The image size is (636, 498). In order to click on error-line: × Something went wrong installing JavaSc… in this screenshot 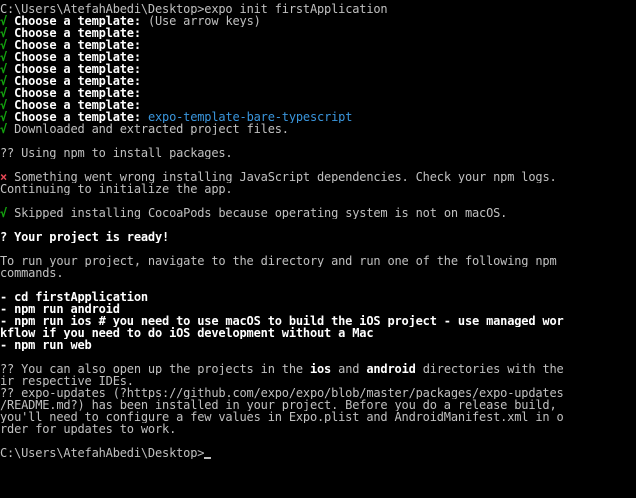, I will do `click(318, 177)`.